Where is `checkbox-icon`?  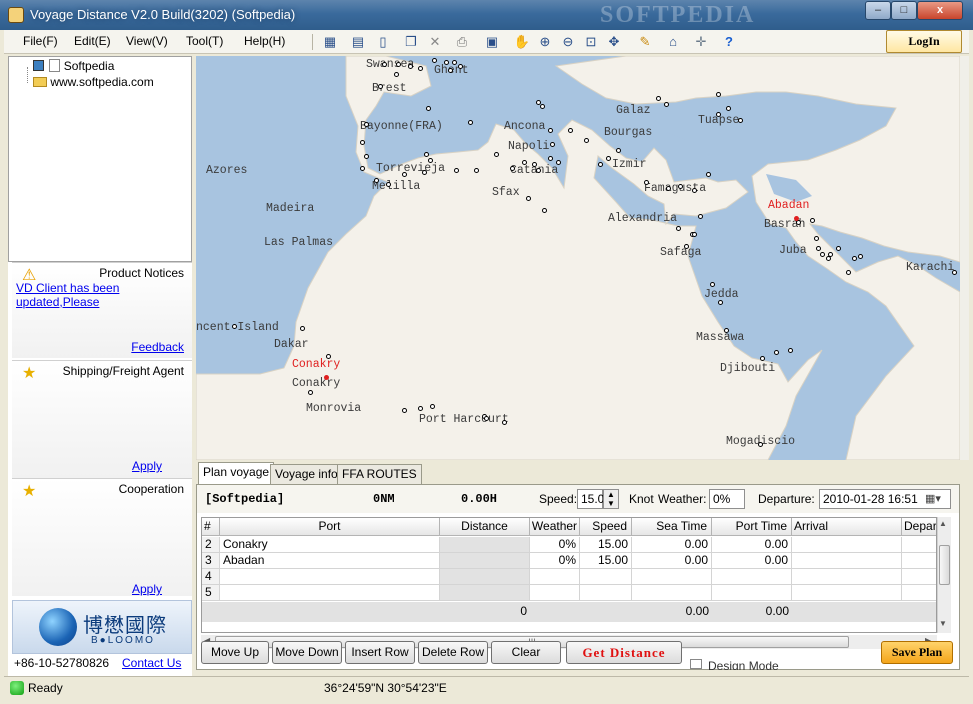 checkbox-icon is located at coordinates (38, 65).